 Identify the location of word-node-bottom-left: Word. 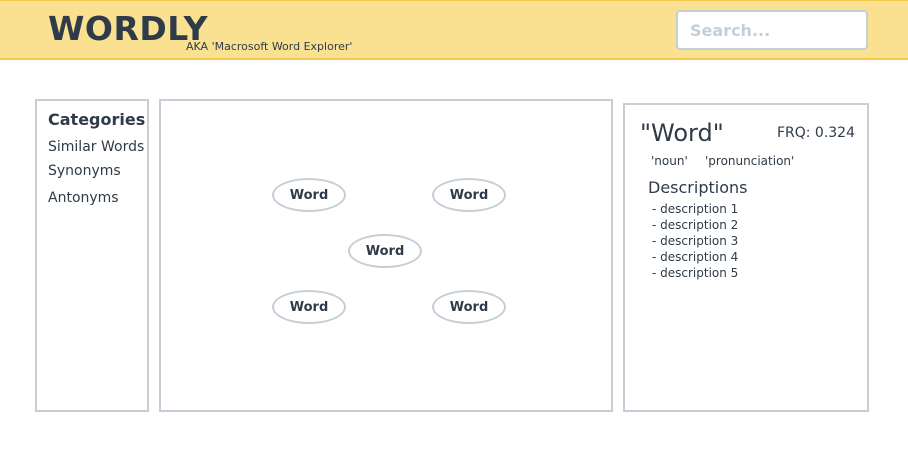
(309, 307).